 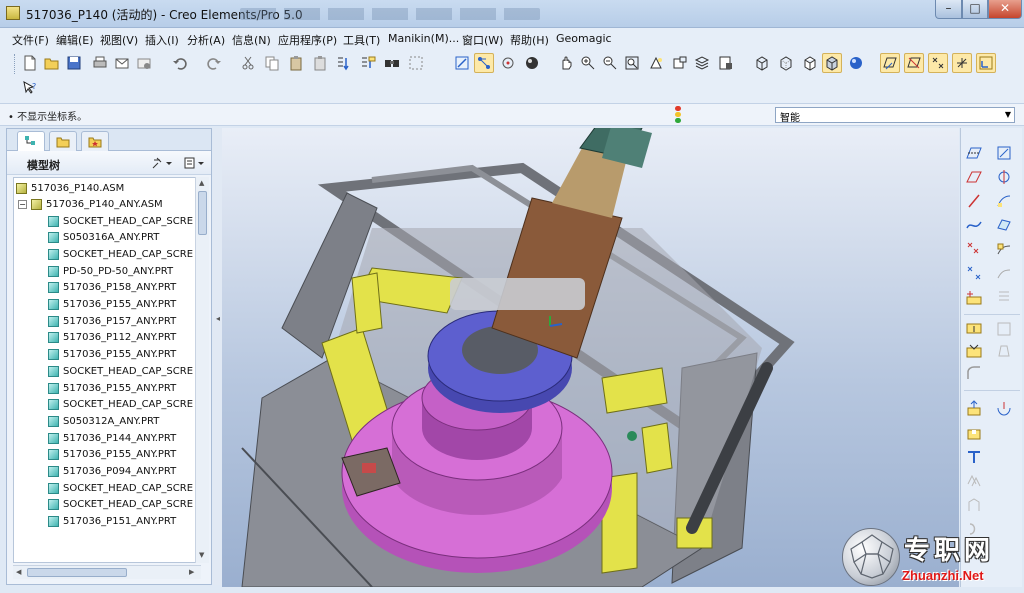 What do you see at coordinates (529, 40) in the screenshot?
I see `menu-help: 帮助(H)` at bounding box center [529, 40].